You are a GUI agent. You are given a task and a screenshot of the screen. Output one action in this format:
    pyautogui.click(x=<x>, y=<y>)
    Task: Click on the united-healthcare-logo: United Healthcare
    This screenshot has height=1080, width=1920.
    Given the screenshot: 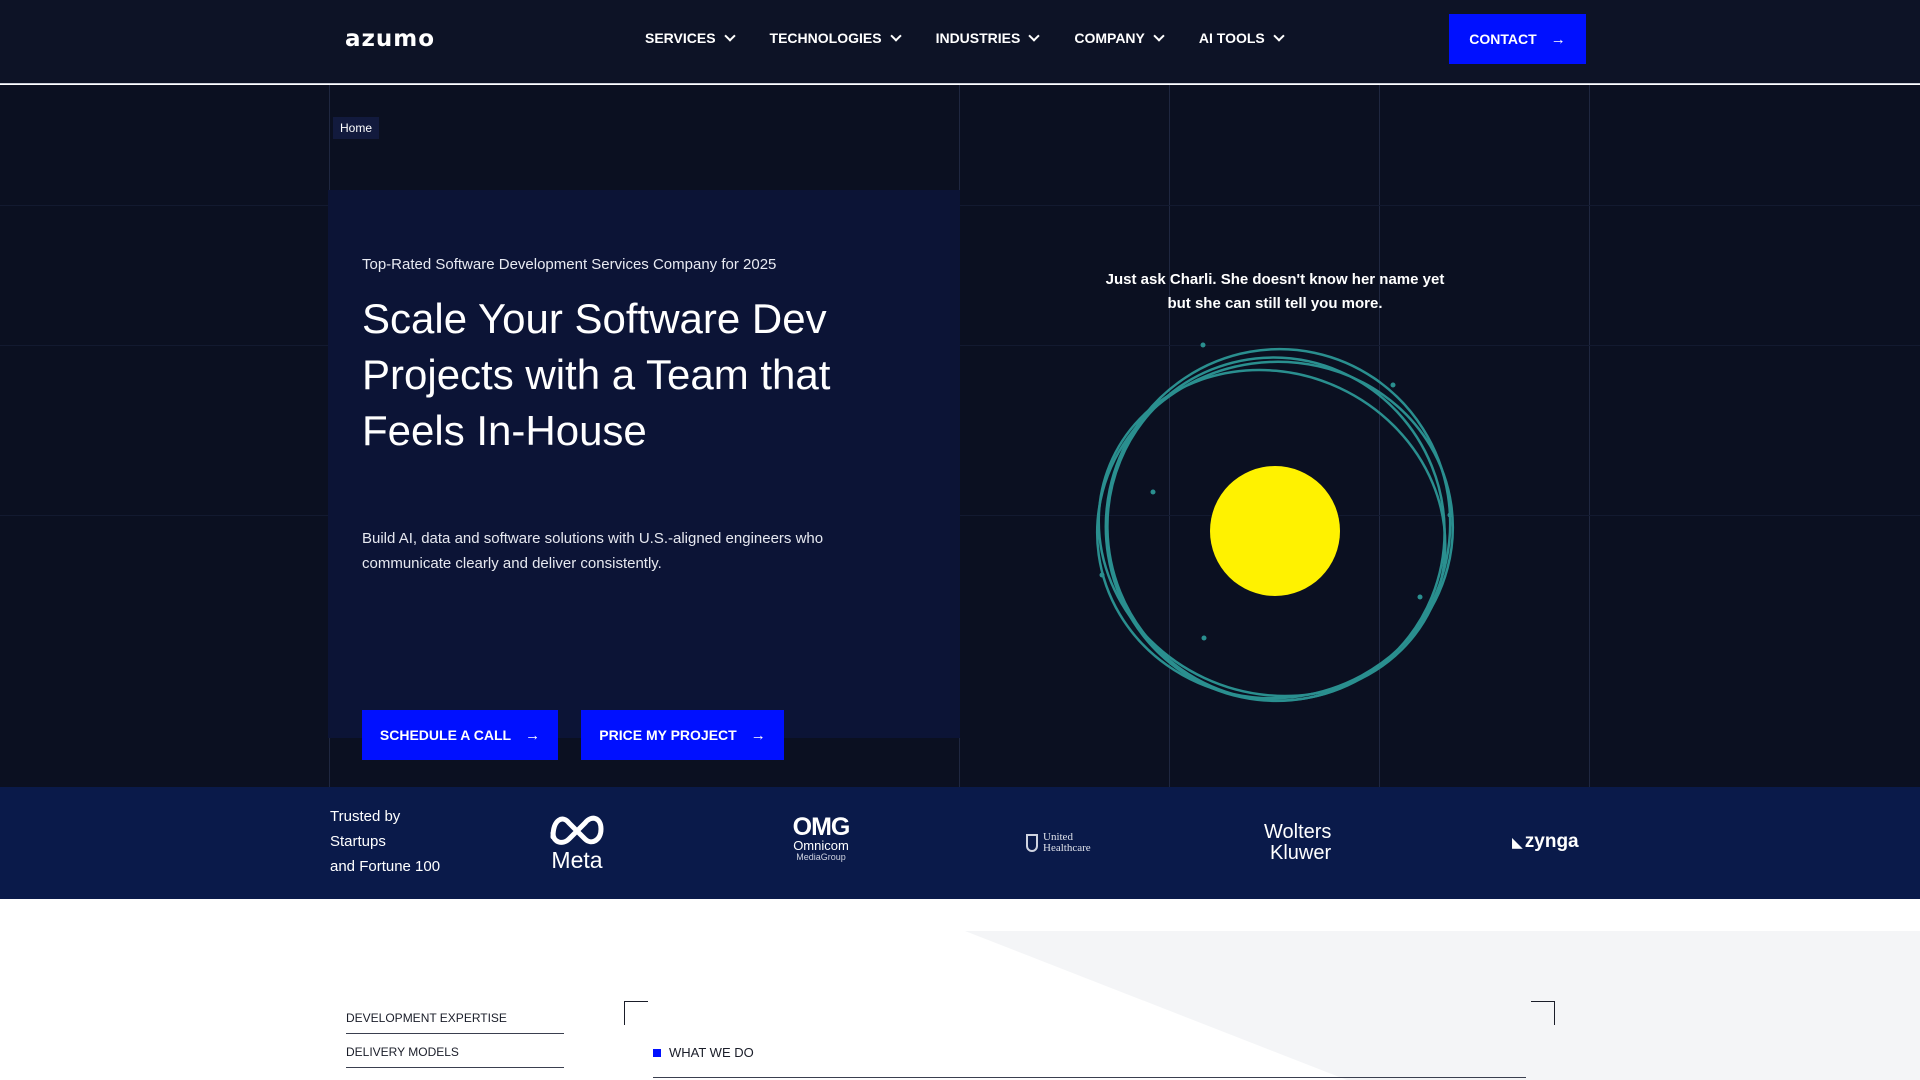 What is the action you would take?
    pyautogui.click(x=1058, y=843)
    